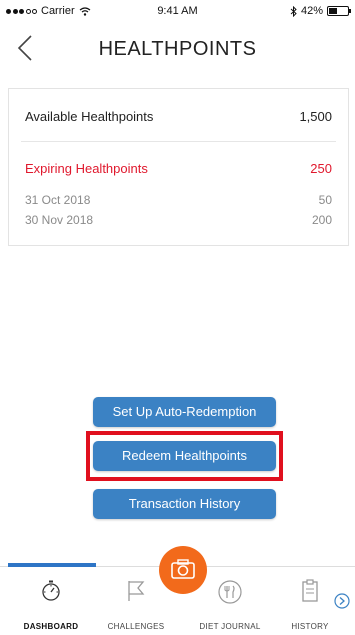 This screenshot has width=355, height=635. I want to click on tab-label: HISTORY, so click(310, 626).